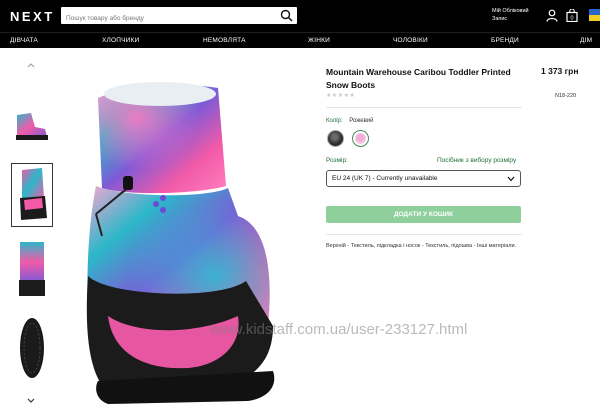 The image size is (600, 417). Describe the element at coordinates (571, 19) in the screenshot. I see `bag-count: 0` at that location.